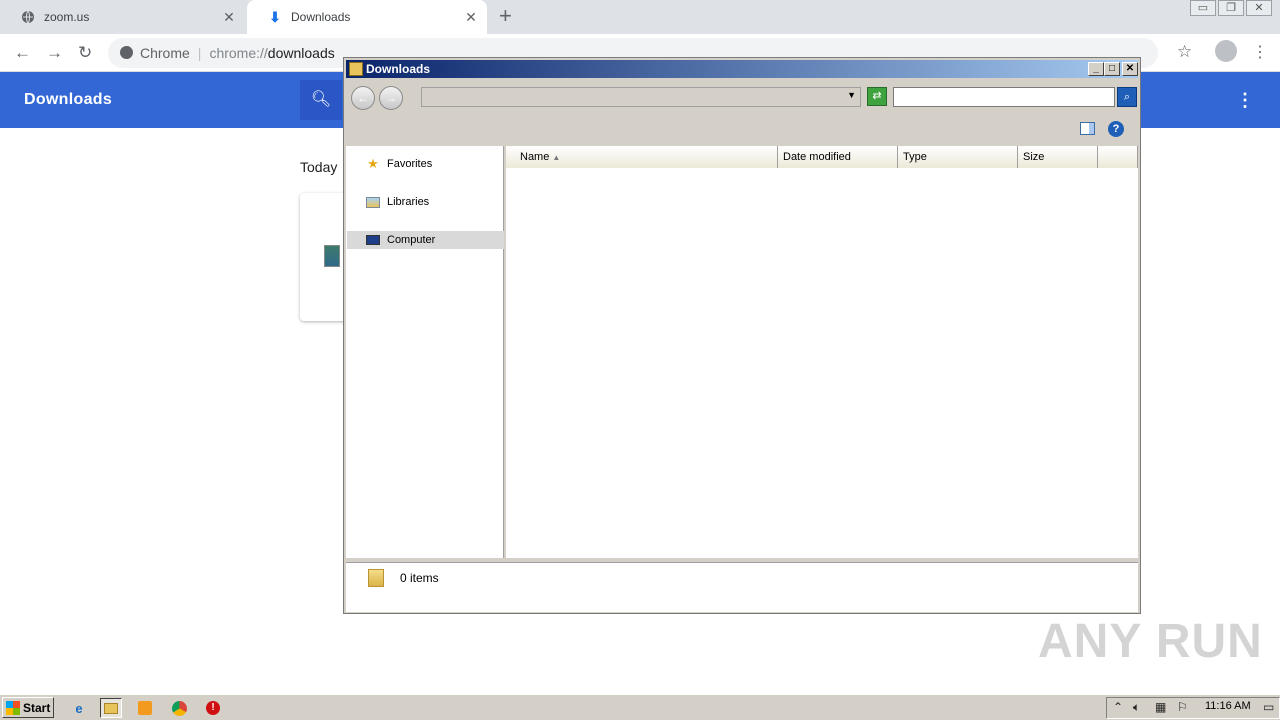 The image size is (1280, 720). I want to click on title-bar: Downloads _ □ ✕, so click(742, 69).